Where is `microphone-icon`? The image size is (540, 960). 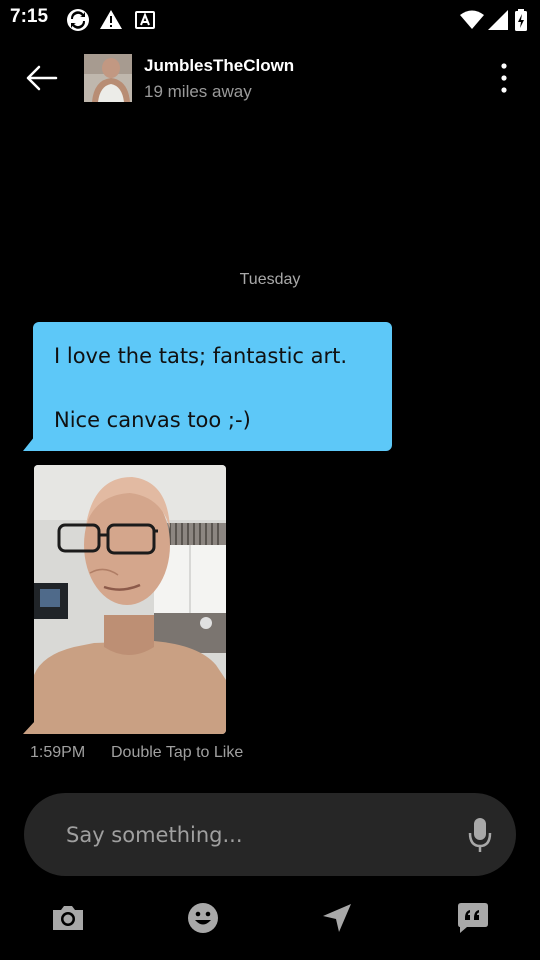
microphone-icon is located at coordinates (480, 835).